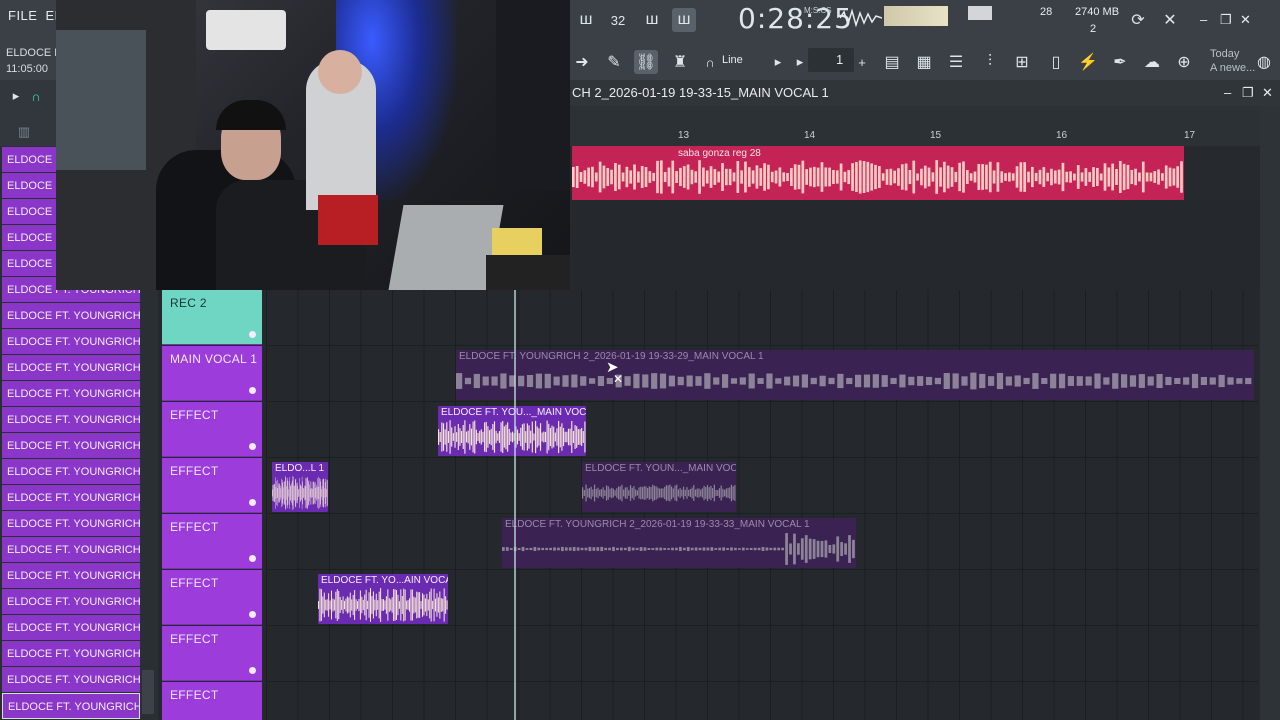 Image resolution: width=1280 pixels, height=720 pixels. What do you see at coordinates (1248, 93) in the screenshot?
I see `playlist-restore-icon: ❐` at bounding box center [1248, 93].